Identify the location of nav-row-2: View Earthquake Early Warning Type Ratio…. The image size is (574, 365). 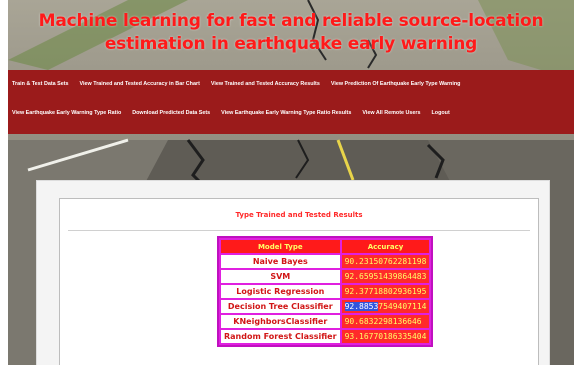
(291, 113).